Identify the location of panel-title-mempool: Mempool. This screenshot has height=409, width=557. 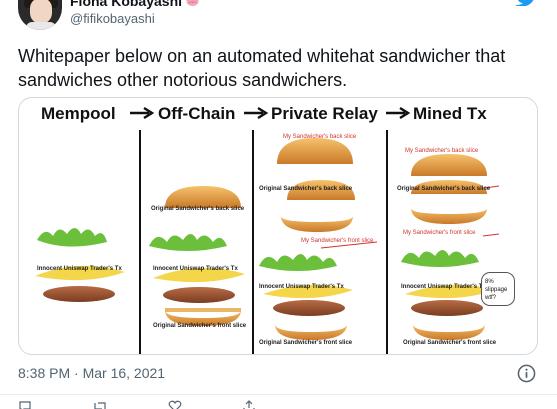
(78, 113).